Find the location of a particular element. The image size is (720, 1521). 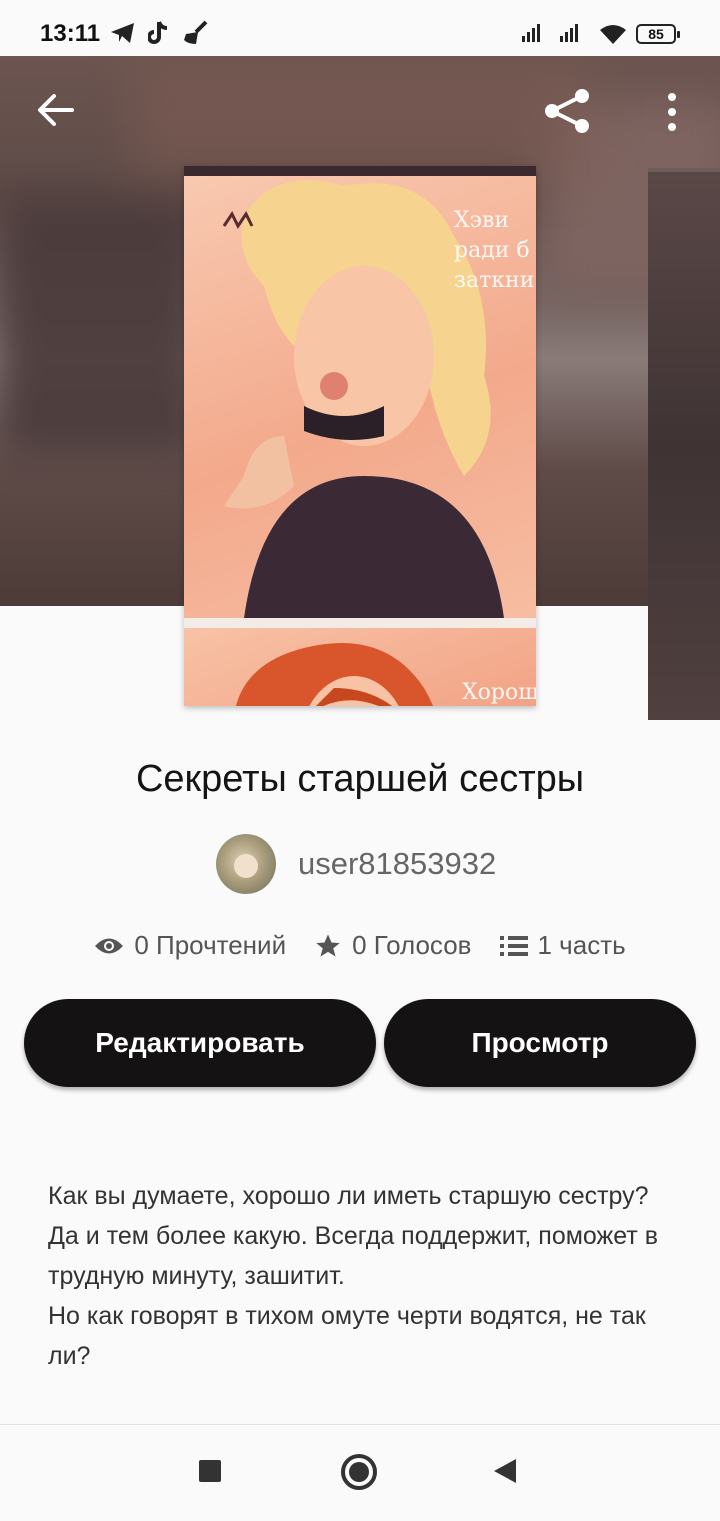

parts-count: 1 часть is located at coordinates (581, 945).